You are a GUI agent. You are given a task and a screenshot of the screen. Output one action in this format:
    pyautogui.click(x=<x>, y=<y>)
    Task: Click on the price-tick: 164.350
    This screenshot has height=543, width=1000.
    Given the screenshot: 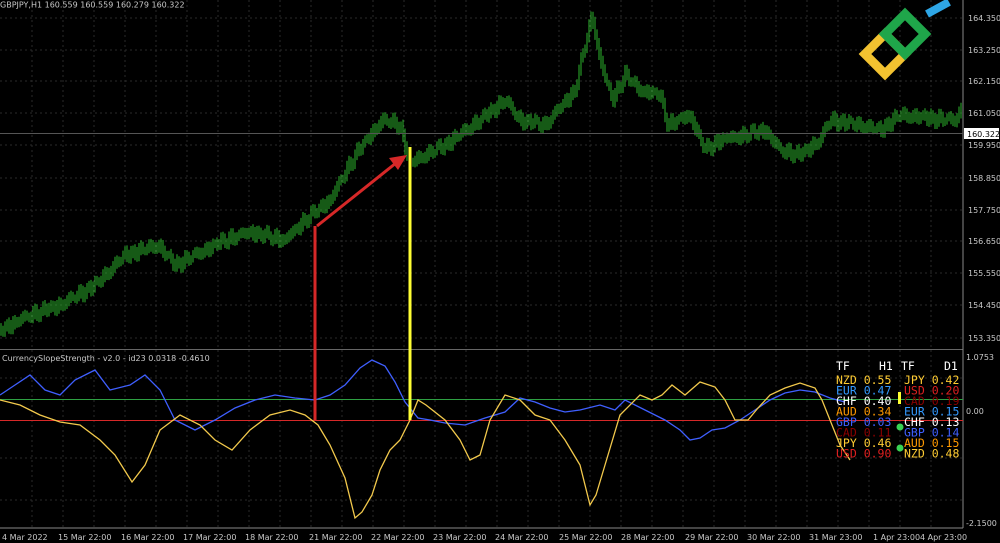 What is the action you would take?
    pyautogui.click(x=984, y=18)
    